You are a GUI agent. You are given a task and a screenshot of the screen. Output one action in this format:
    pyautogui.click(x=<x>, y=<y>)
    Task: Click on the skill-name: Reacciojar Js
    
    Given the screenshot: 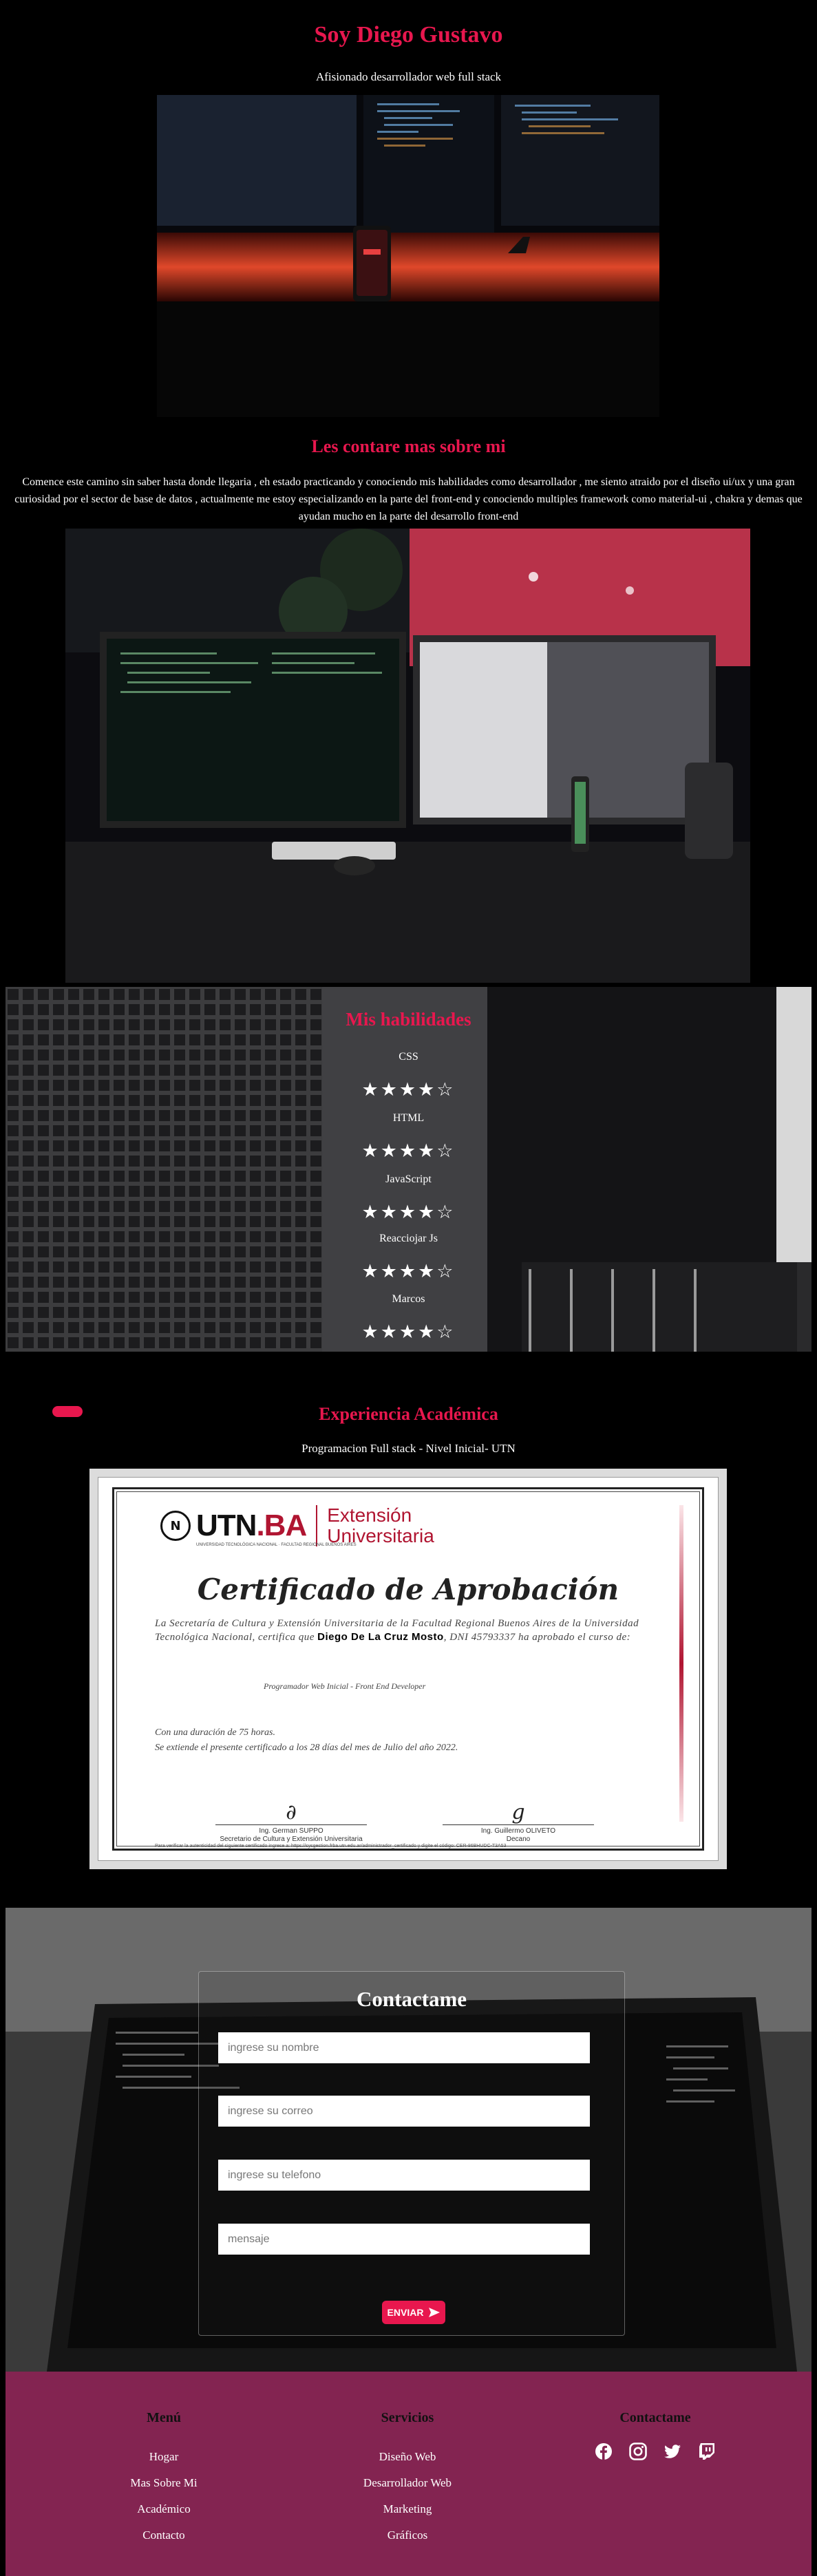 What is the action you would take?
    pyautogui.click(x=408, y=1238)
    